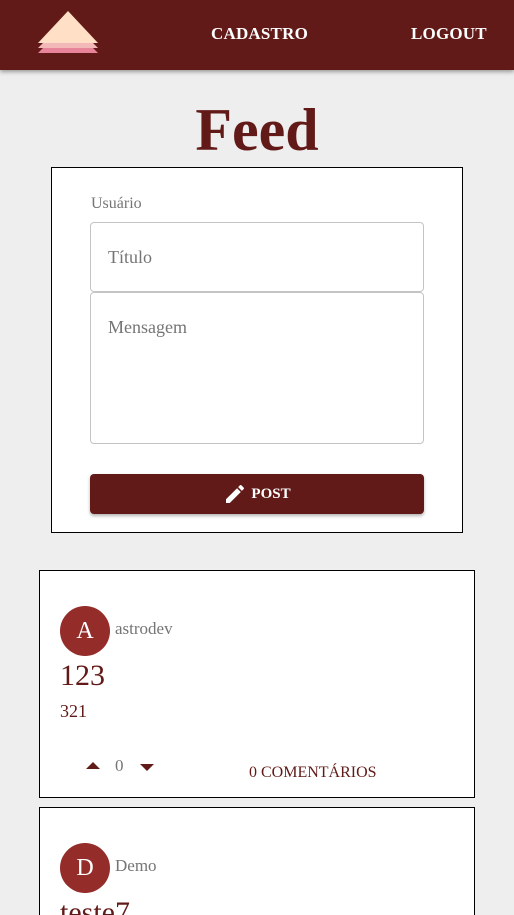 This screenshot has width=514, height=915. I want to click on post-body: 321, so click(73, 711).